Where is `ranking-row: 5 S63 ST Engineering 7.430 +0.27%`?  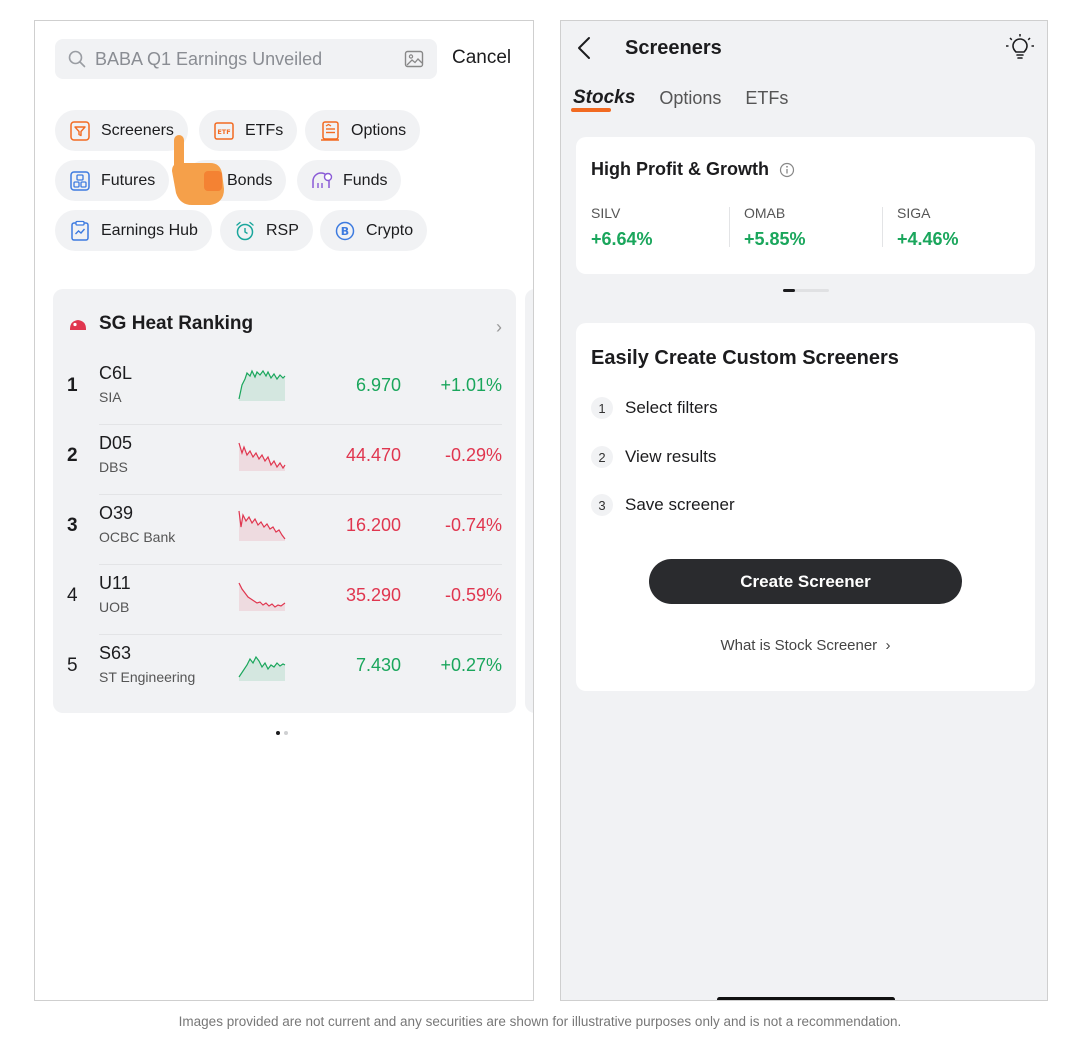
ranking-row: 5 S63 ST Engineering 7.430 +0.27% is located at coordinates (284, 670).